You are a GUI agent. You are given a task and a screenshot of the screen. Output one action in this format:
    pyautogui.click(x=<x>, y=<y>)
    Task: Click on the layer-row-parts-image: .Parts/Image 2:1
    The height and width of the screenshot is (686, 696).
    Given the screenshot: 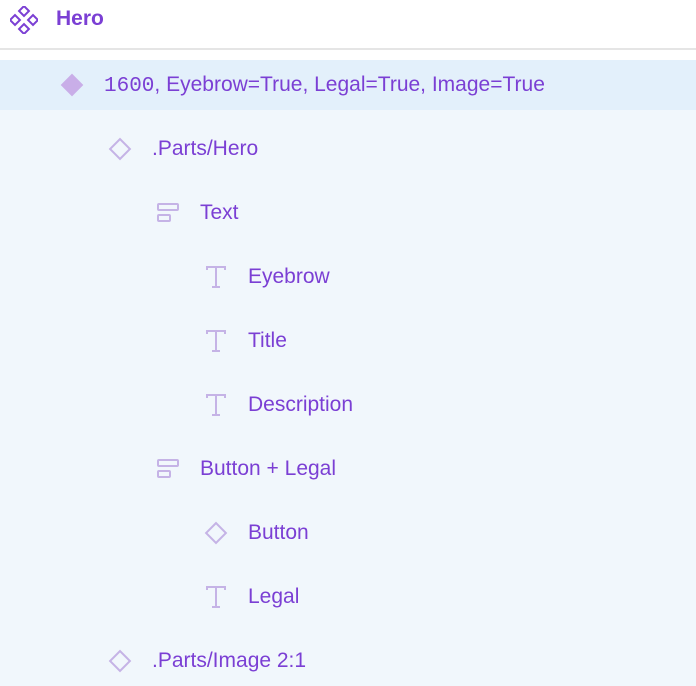 What is the action you would take?
    pyautogui.click(x=348, y=661)
    